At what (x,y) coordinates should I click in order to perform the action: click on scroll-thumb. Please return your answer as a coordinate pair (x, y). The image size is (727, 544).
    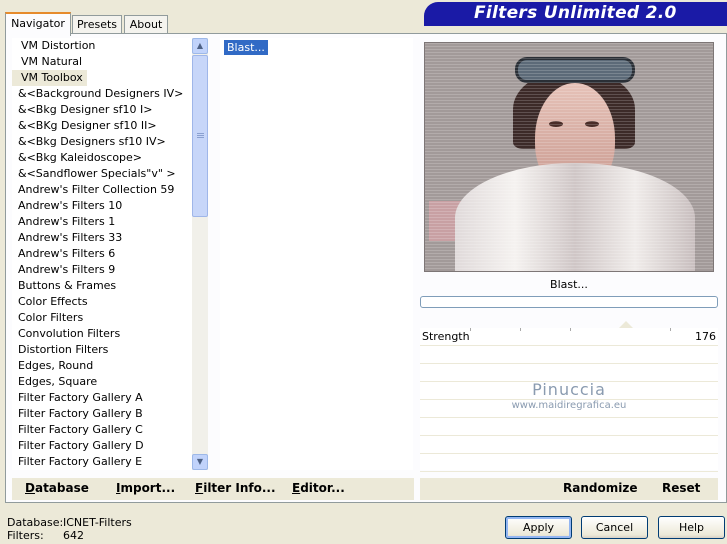
    Looking at the image, I should click on (200, 136).